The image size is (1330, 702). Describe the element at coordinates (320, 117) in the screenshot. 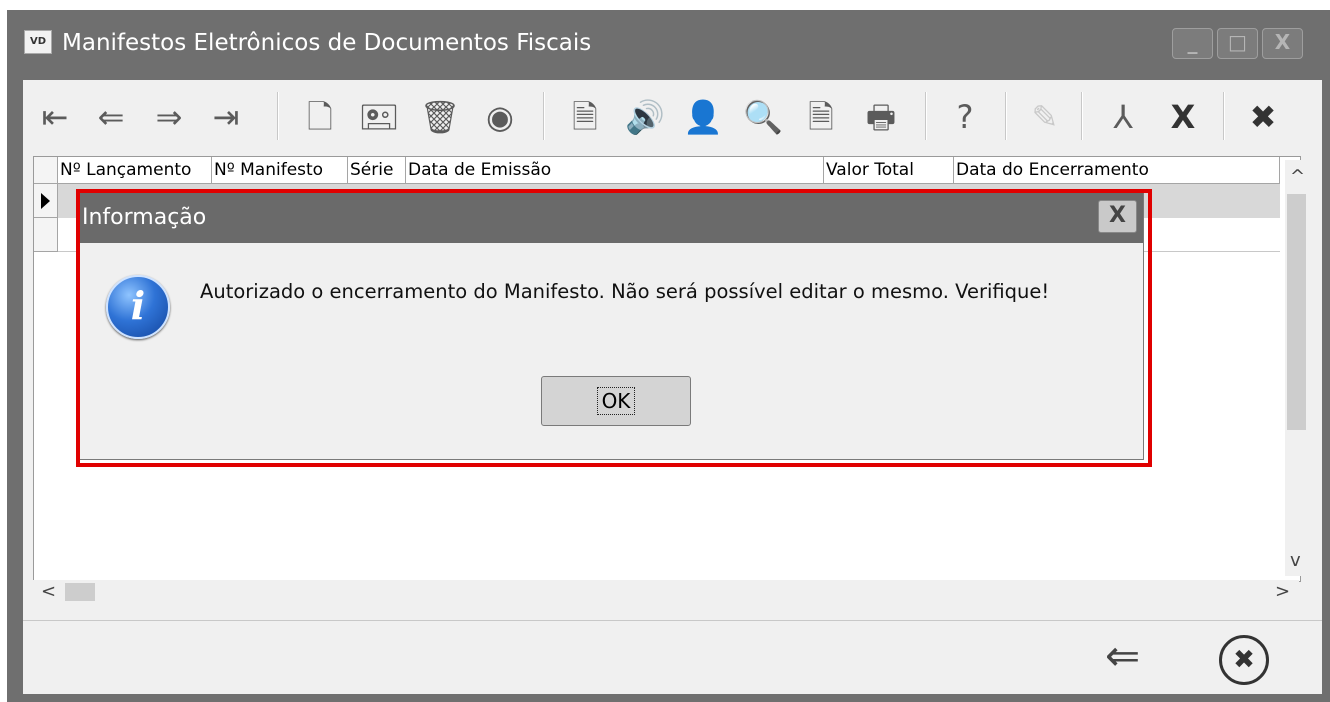

I see `new-document-icon: 🗋` at that location.